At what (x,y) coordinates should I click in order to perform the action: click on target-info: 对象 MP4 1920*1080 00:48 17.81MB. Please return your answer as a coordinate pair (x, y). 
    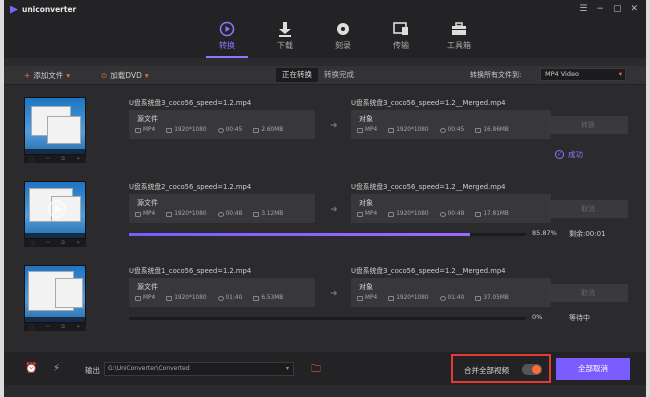
    Looking at the image, I should click on (451, 208).